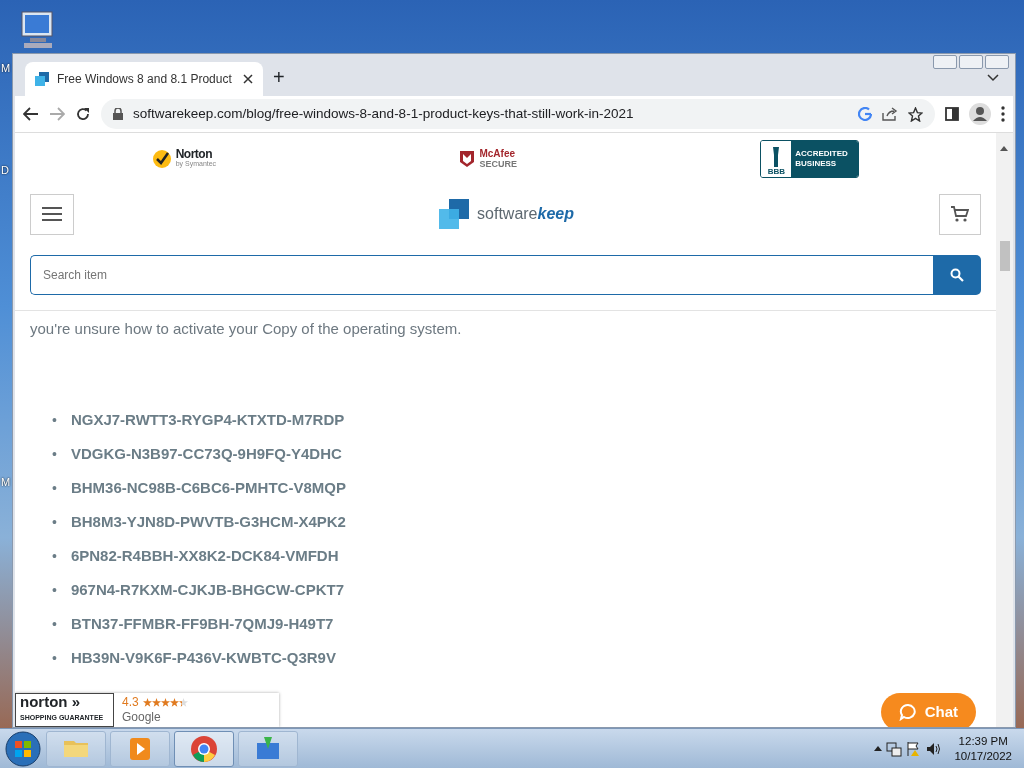 Image resolution: width=1024 pixels, height=768 pixels. Describe the element at coordinates (207, 589) in the screenshot. I see `product-key: 967N4-R7KXM-CJKJB-BHGCW-CPKT7` at that location.